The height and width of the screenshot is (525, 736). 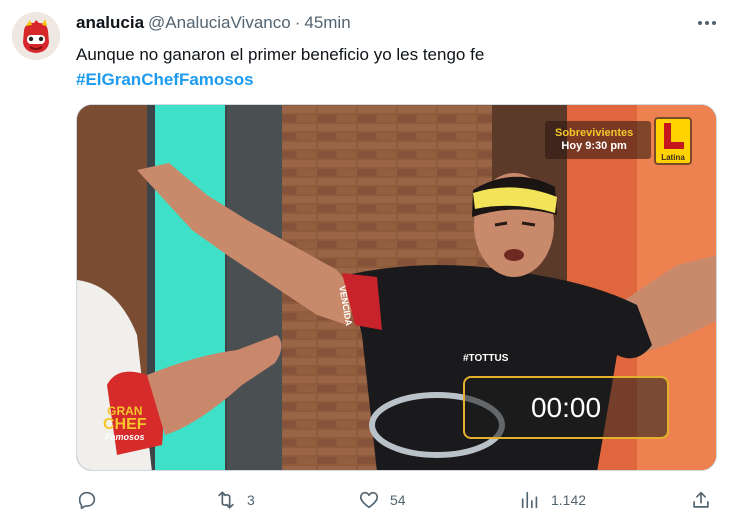 I want to click on more-horizontal-icon, so click(x=707, y=23).